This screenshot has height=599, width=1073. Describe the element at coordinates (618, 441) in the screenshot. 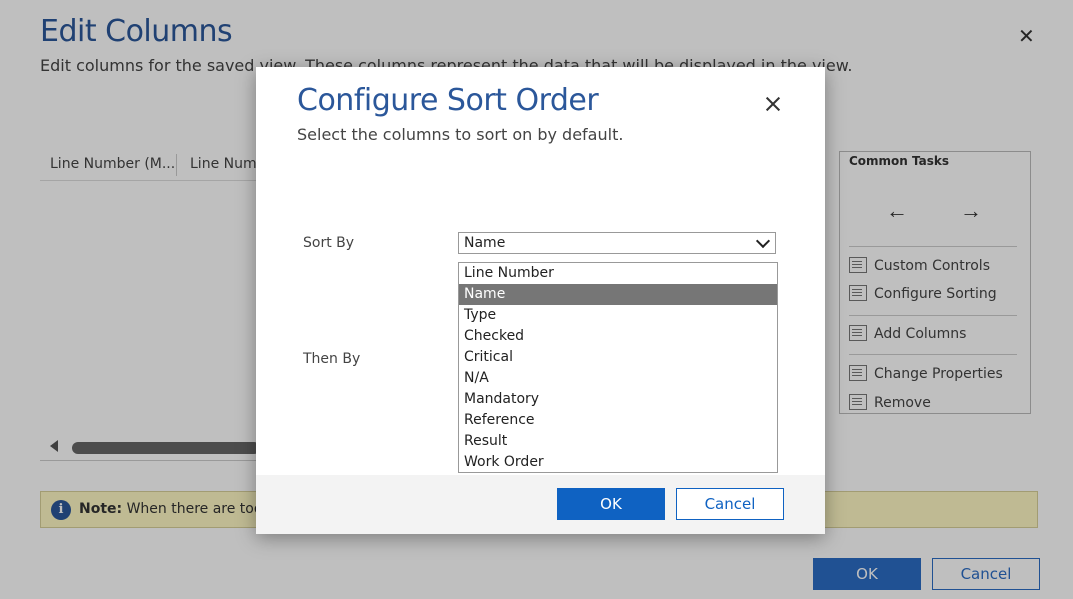

I see `dropdown-option: Result` at that location.